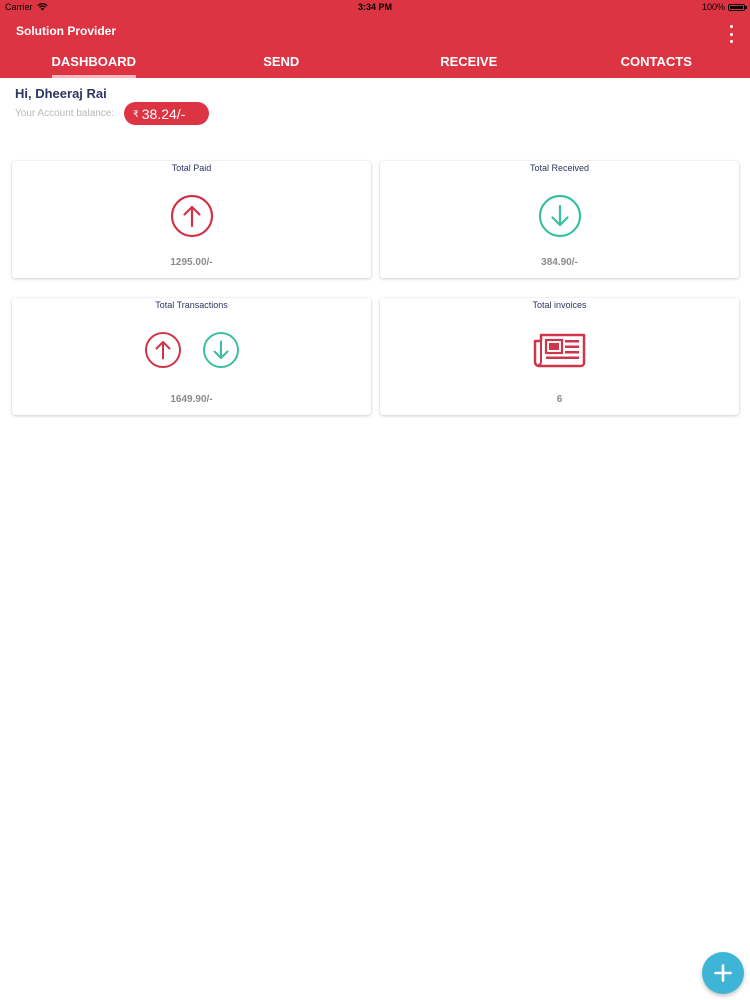 The height and width of the screenshot is (1000, 750). What do you see at coordinates (559, 350) in the screenshot?
I see `newspaper-icon` at bounding box center [559, 350].